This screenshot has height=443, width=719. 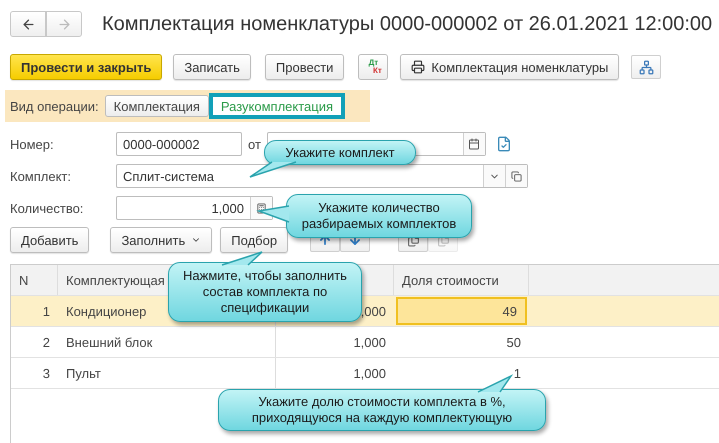 What do you see at coordinates (167, 342) in the screenshot?
I see `table-cell: Внешний блок` at bounding box center [167, 342].